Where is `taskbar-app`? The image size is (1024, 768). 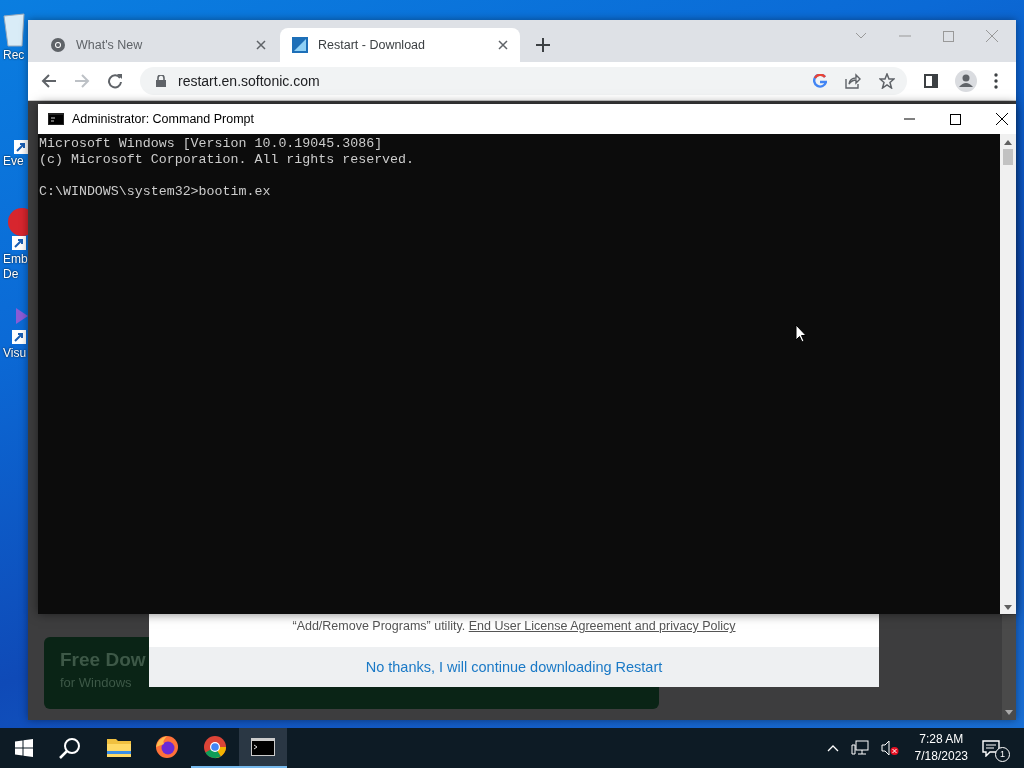 taskbar-app is located at coordinates (263, 748).